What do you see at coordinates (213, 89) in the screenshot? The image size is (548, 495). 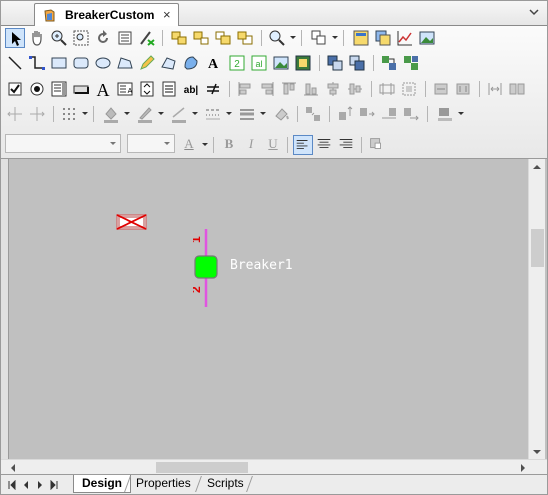 I see `equals-icon` at bounding box center [213, 89].